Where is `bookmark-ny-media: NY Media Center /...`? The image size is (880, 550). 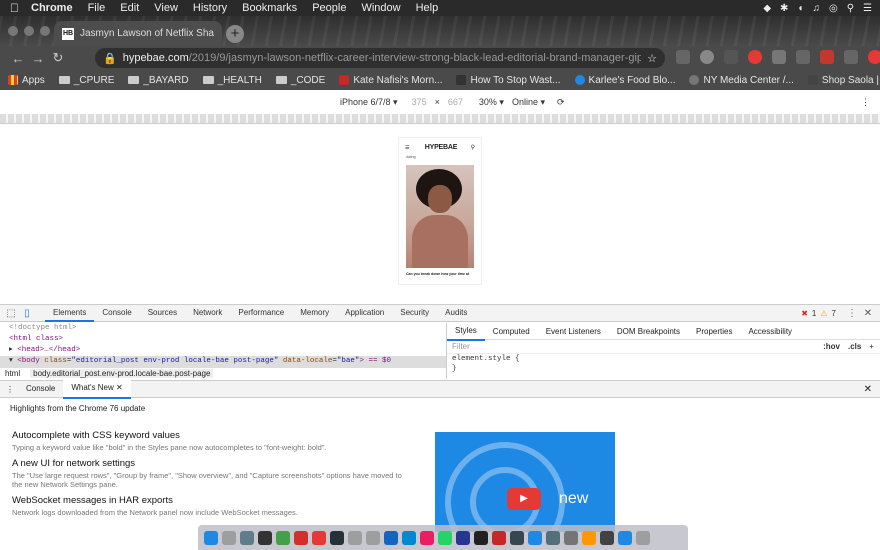
bookmark-ny-media: NY Media Center /... is located at coordinates (741, 80).